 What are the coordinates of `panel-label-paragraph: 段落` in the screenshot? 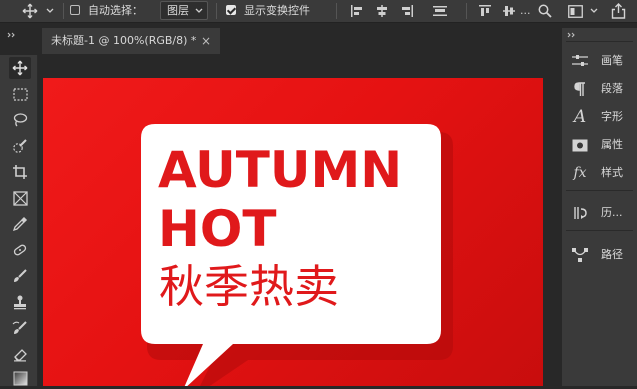 It's located at (612, 88).